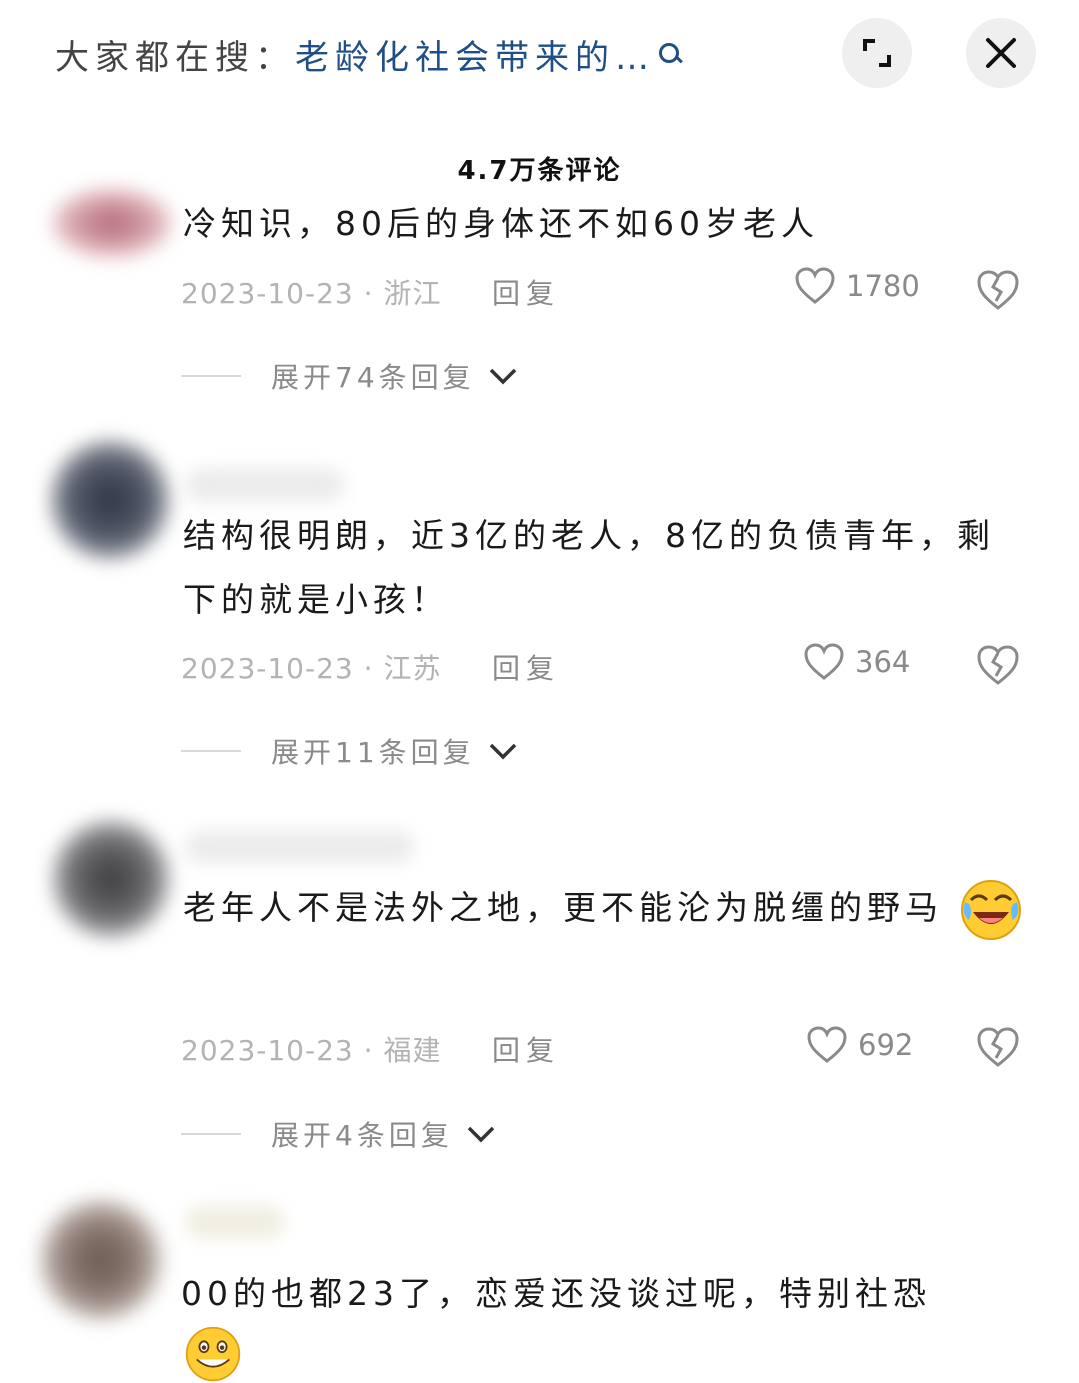 This screenshot has width=1079, height=1383. I want to click on comment-location: 福建, so click(412, 1050).